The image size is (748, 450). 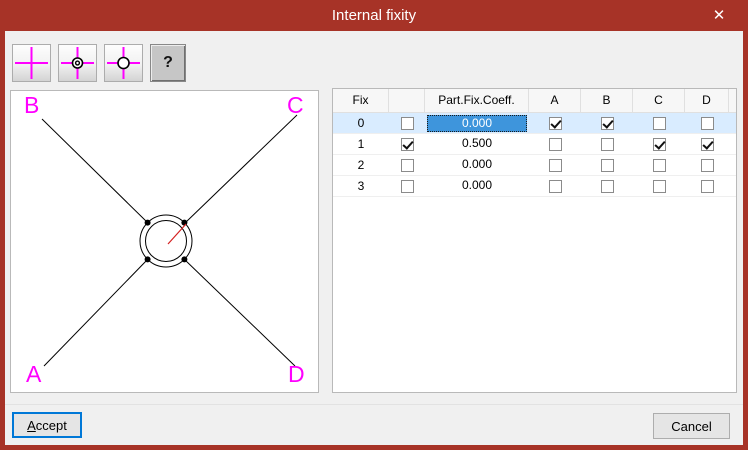 What do you see at coordinates (184, 222) in the screenshot?
I see `member-c-end-dot` at bounding box center [184, 222].